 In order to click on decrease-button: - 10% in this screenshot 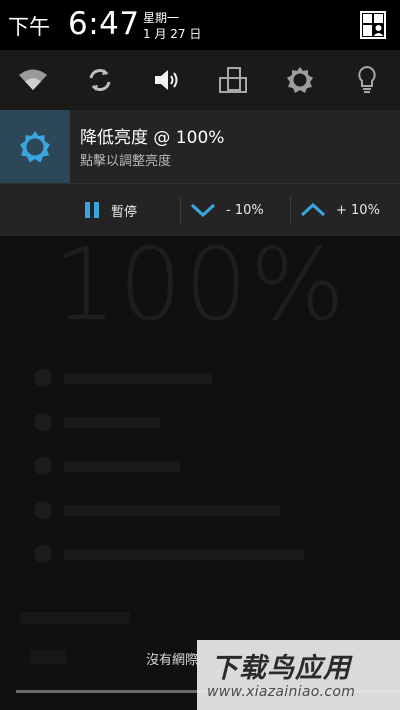, I will do `click(227, 210)`.